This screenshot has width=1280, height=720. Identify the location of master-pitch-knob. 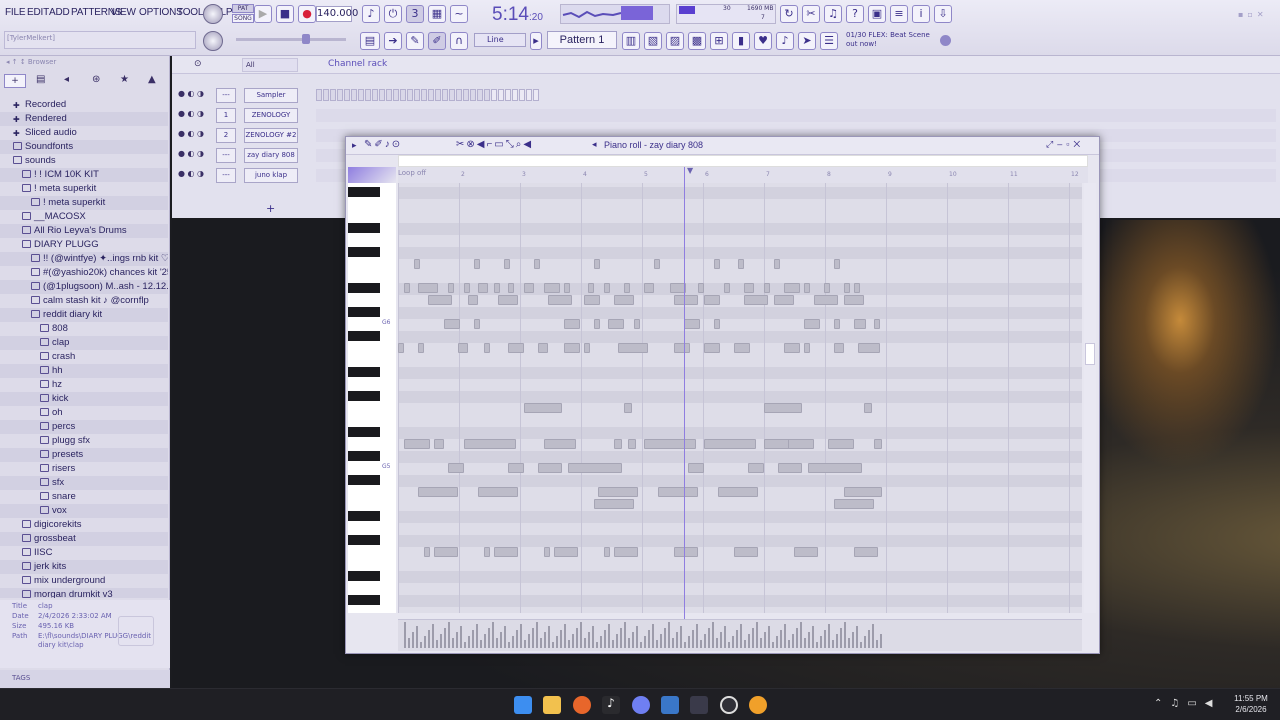
(213, 41).